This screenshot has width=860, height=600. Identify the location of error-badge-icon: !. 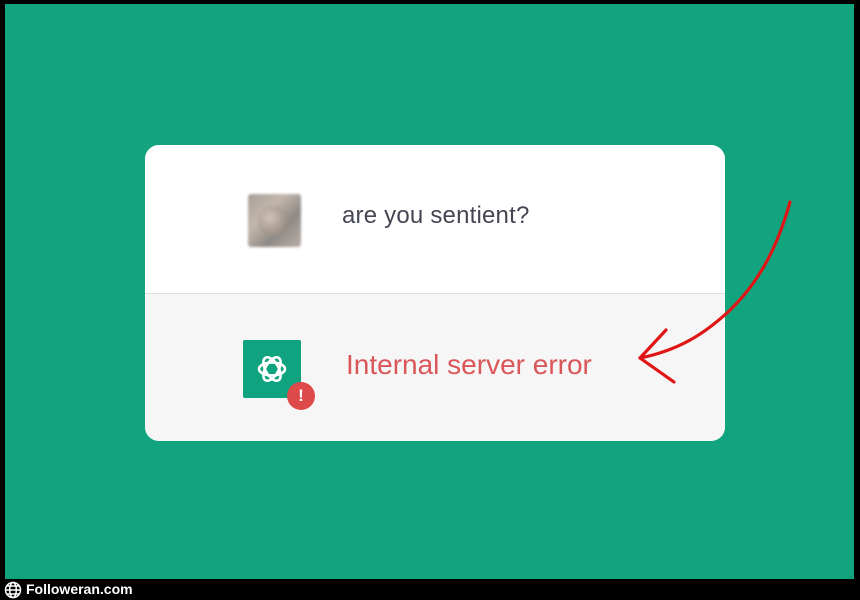
(301, 396).